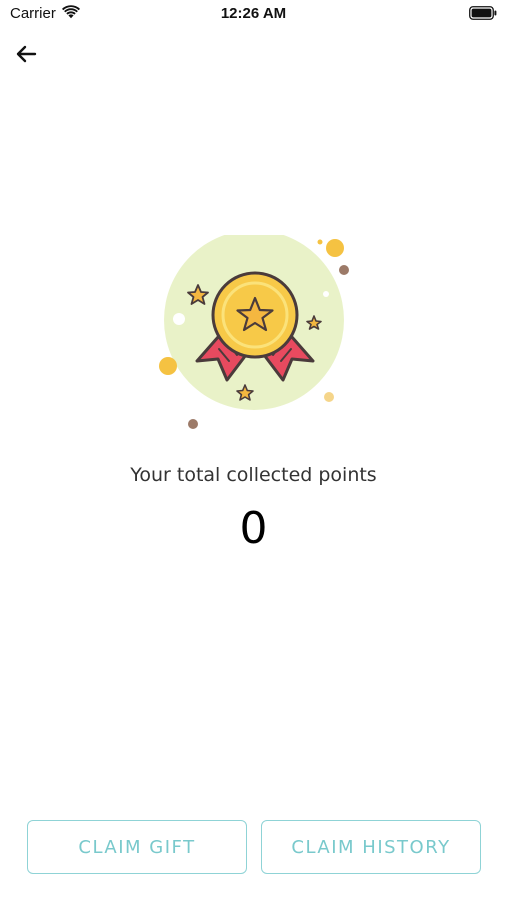 The image size is (507, 900). I want to click on battery-icon, so click(483, 13).